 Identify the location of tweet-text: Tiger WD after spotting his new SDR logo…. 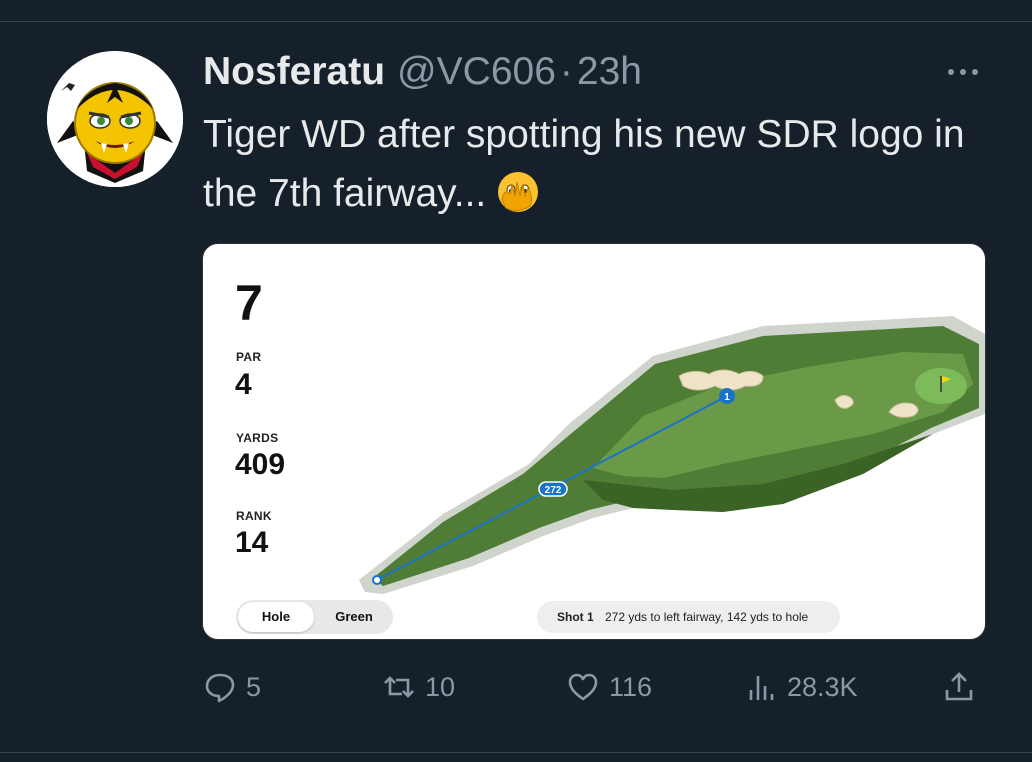
(593, 164).